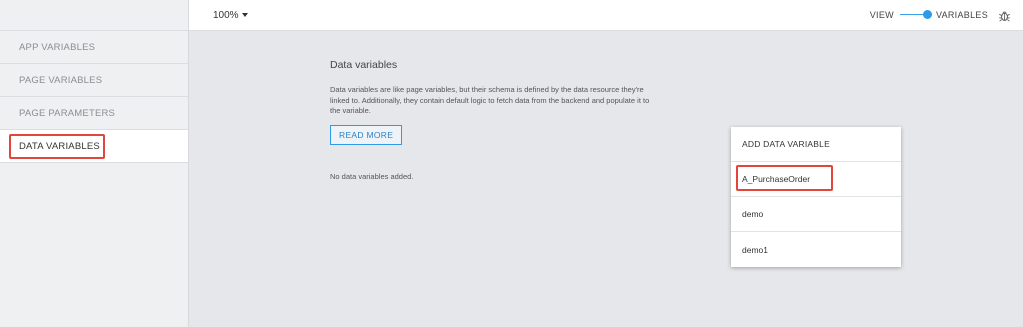 This screenshot has width=1023, height=327. Describe the element at coordinates (94, 15) in the screenshot. I see `sidebar-header` at that location.